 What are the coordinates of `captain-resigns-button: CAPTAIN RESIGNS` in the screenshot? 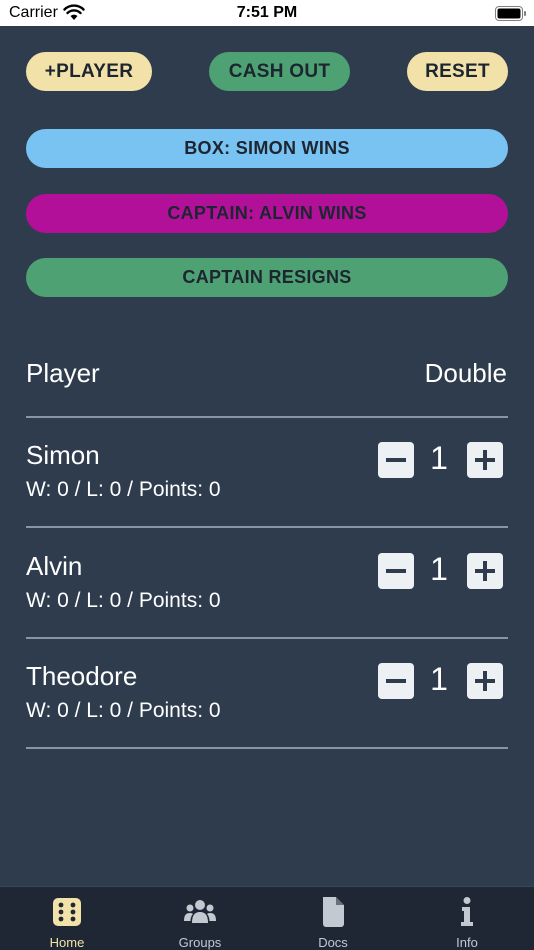 It's located at (267, 277).